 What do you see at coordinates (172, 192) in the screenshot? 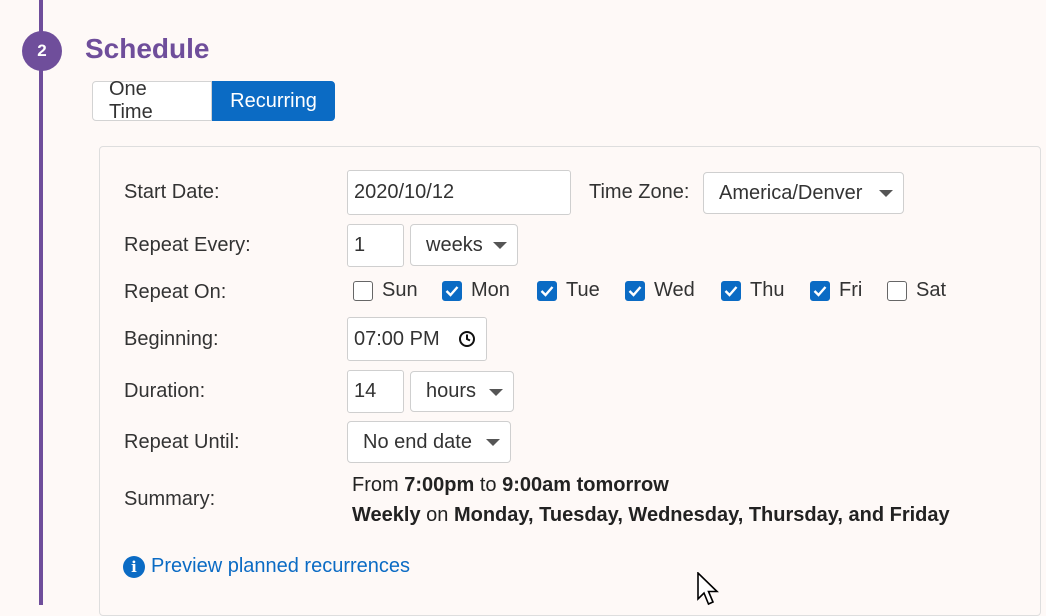
I see `start-date-label: Start Date:` at bounding box center [172, 192].